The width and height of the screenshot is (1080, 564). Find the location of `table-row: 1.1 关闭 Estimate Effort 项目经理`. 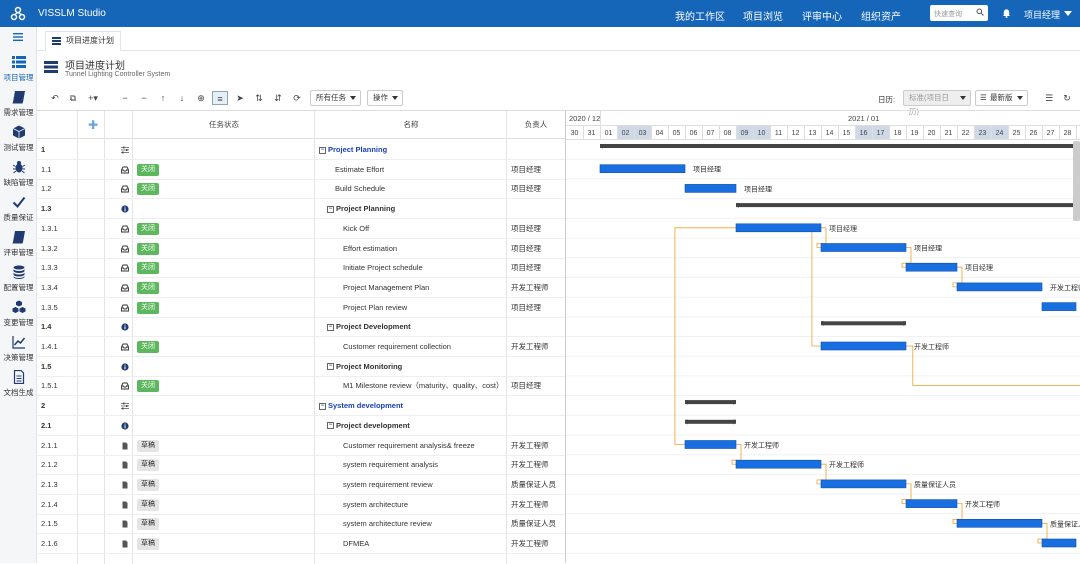

table-row: 1.1 关闭 Estimate Effort 项目经理 is located at coordinates (301, 170).